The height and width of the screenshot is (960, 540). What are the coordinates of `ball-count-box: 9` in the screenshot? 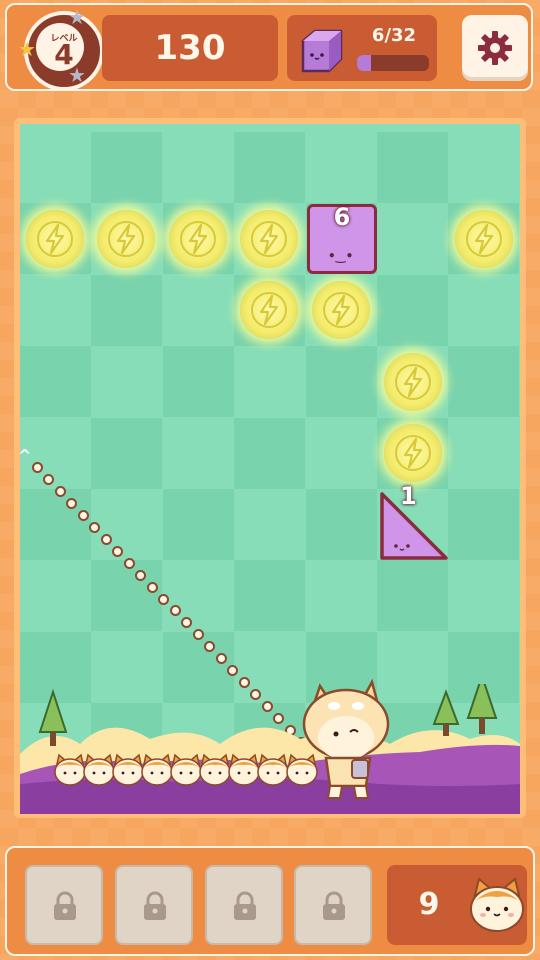 It's located at (457, 905).